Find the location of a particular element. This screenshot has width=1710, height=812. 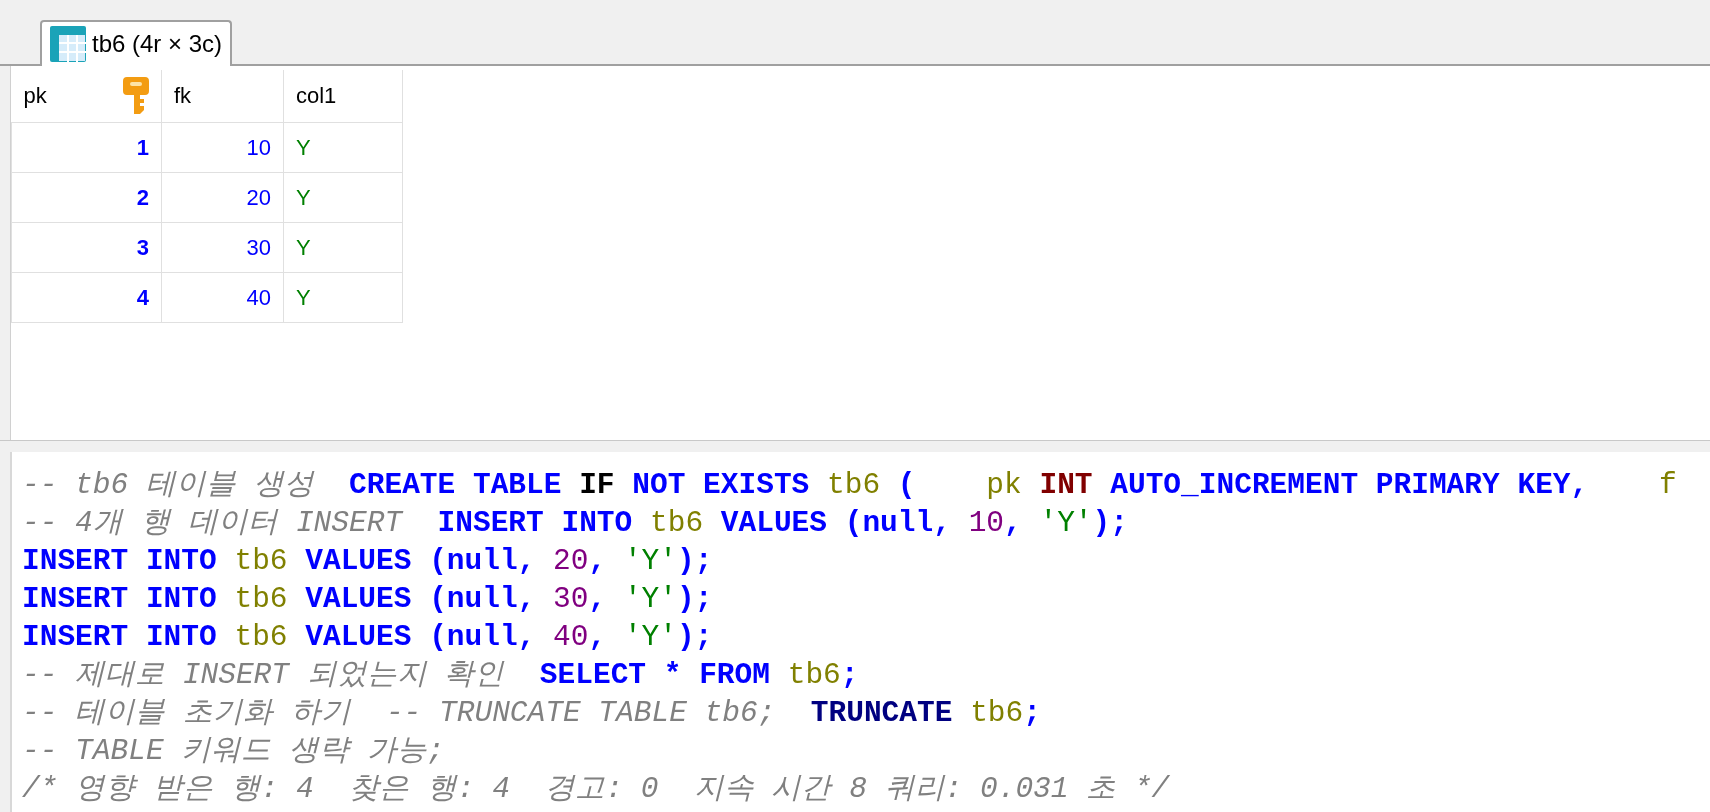

column-header: col1 is located at coordinates (343, 96).